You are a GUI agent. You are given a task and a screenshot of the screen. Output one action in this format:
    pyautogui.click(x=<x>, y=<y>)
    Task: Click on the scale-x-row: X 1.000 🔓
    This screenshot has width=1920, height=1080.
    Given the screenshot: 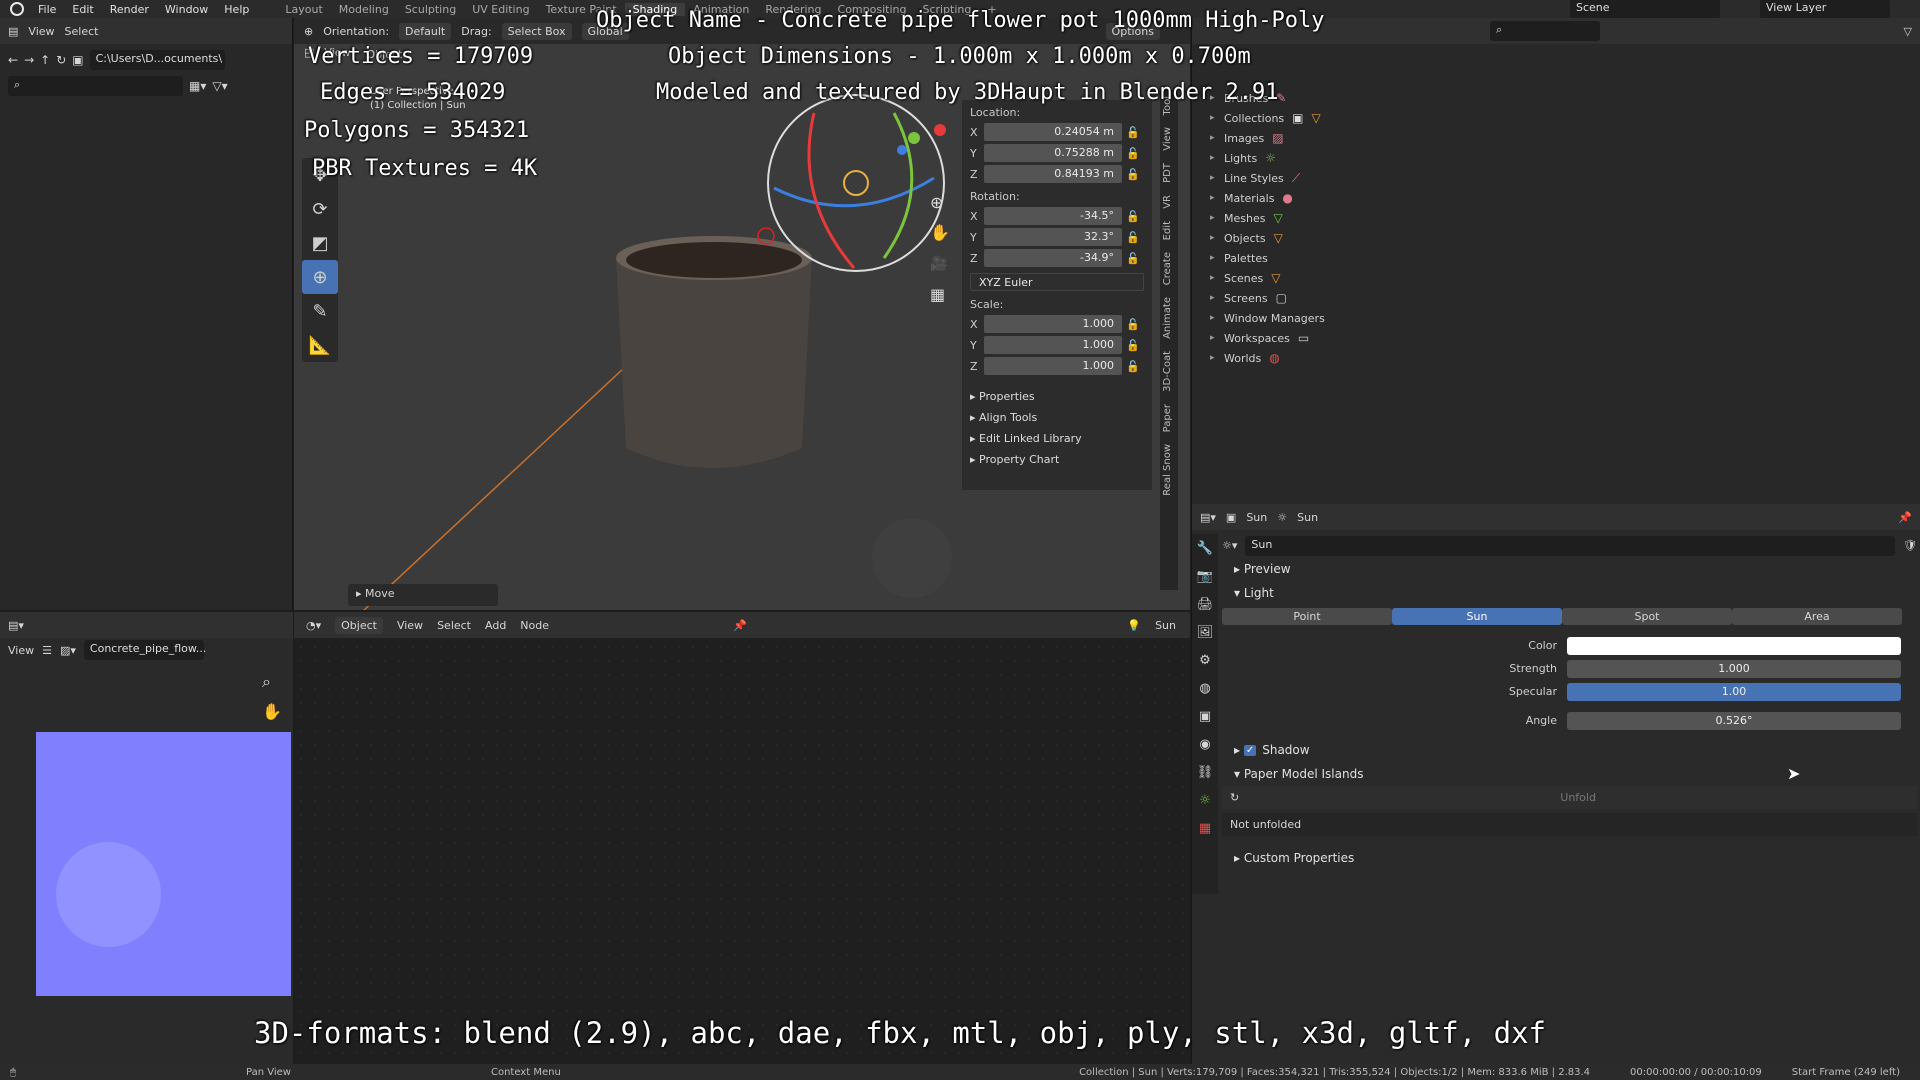 What is the action you would take?
    pyautogui.click(x=1057, y=324)
    